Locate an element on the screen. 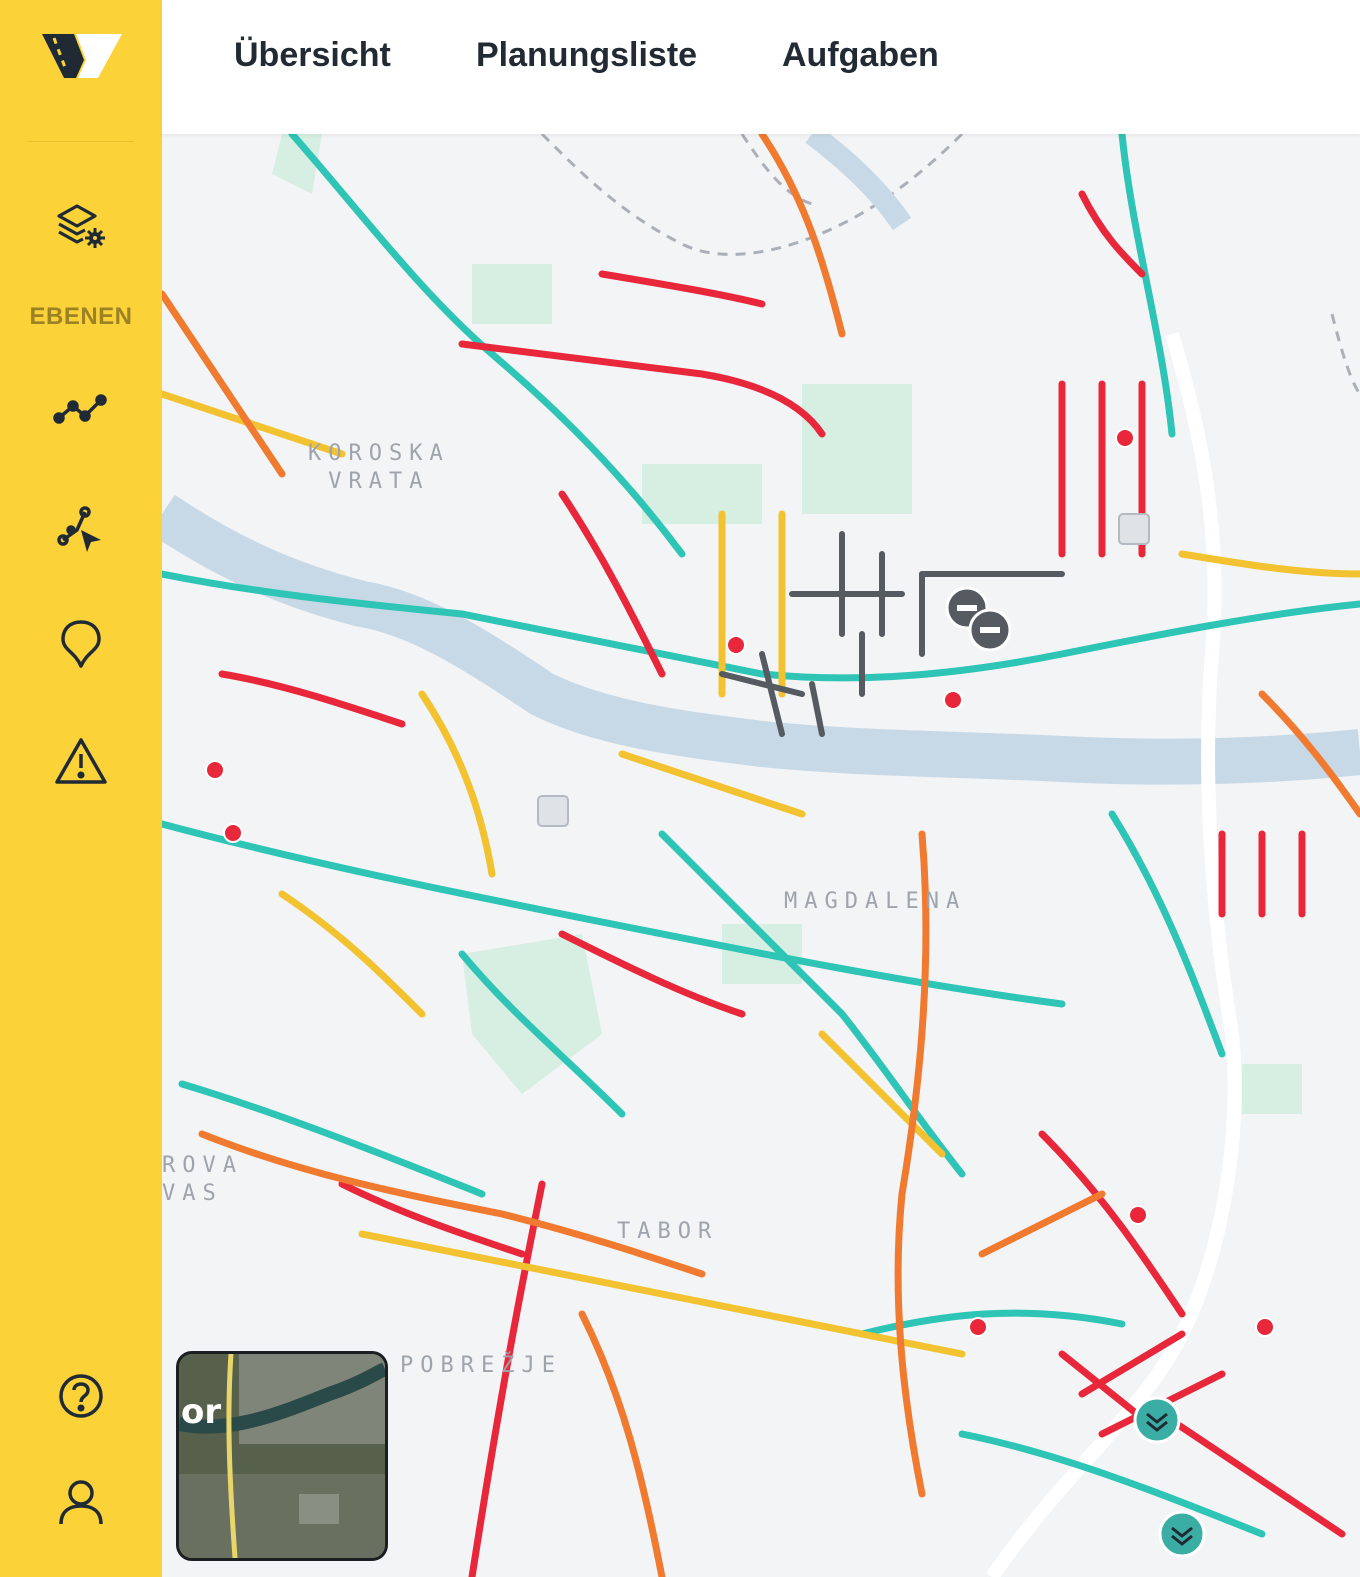  v-road-logo-icon is located at coordinates (82, 56).